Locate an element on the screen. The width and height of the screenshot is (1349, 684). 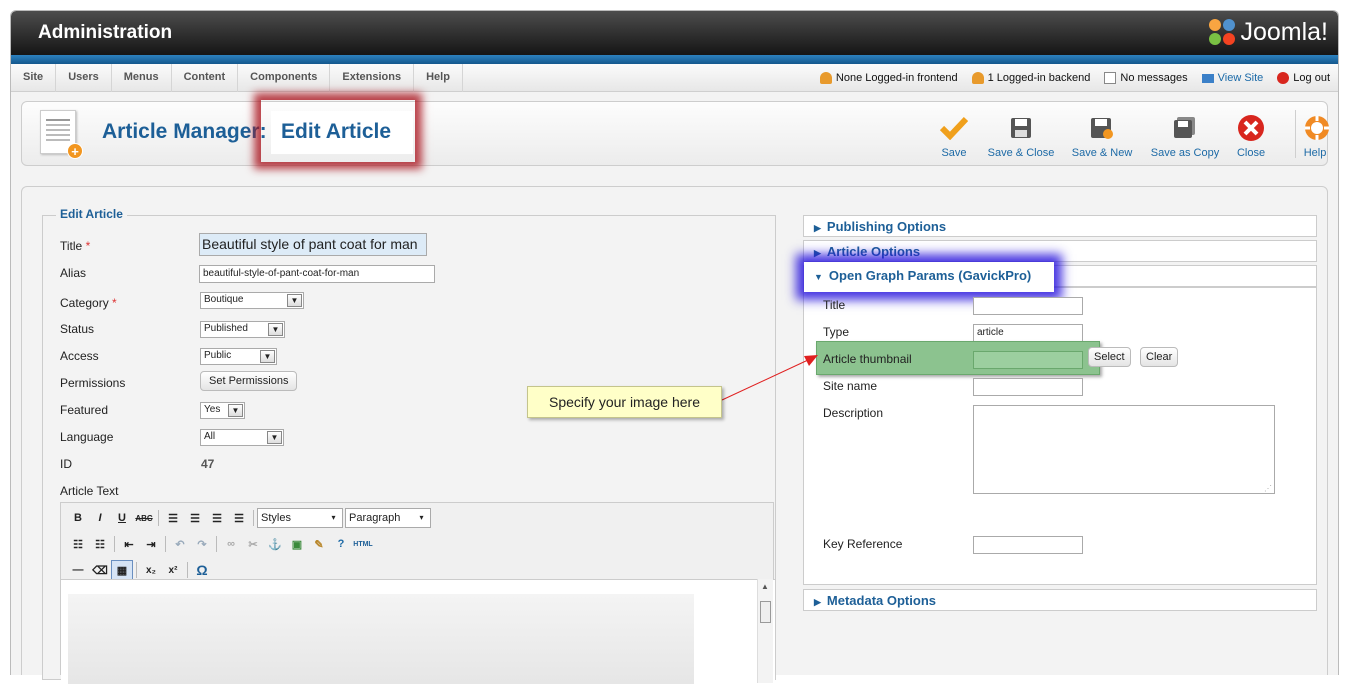
callout-arrow is located at coordinates (769, 378).